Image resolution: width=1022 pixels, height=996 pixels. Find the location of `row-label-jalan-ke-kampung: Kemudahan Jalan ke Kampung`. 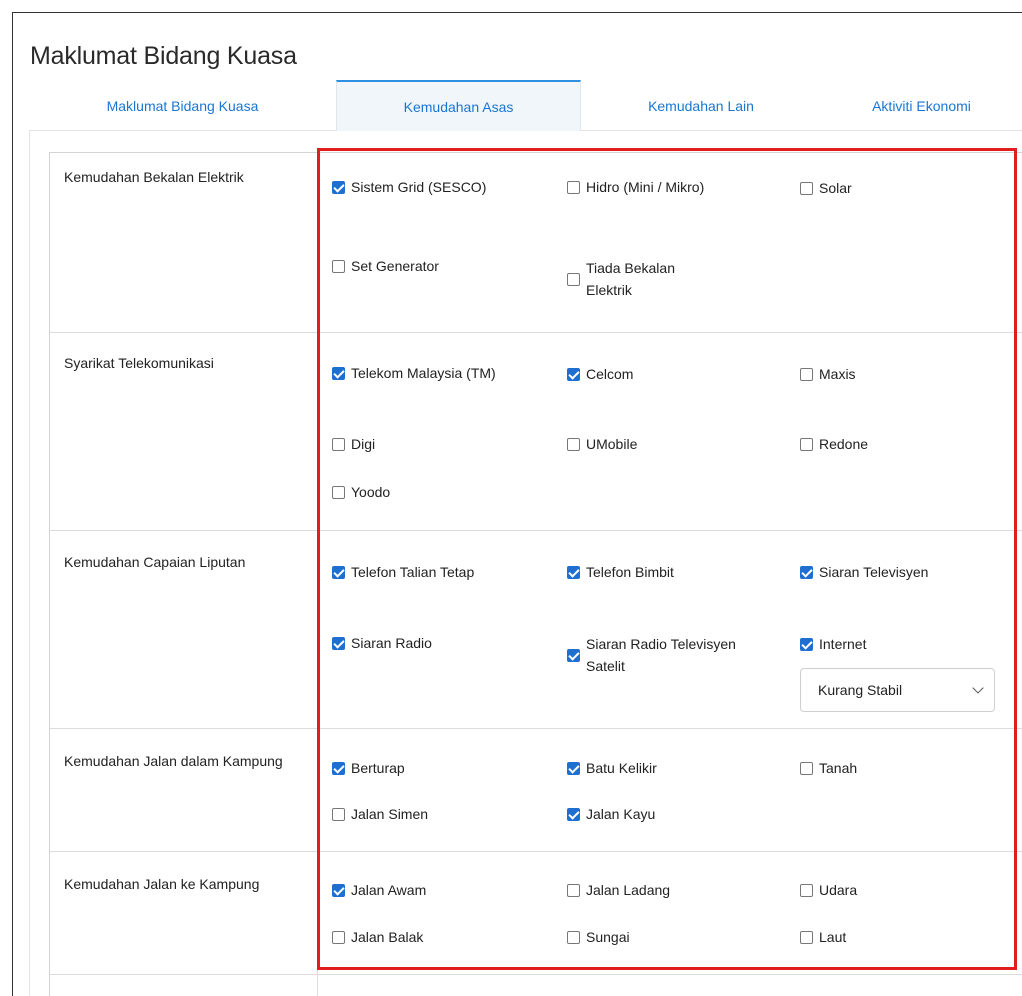

row-label-jalan-ke-kampung: Kemudahan Jalan ke Kampung is located at coordinates (162, 884).